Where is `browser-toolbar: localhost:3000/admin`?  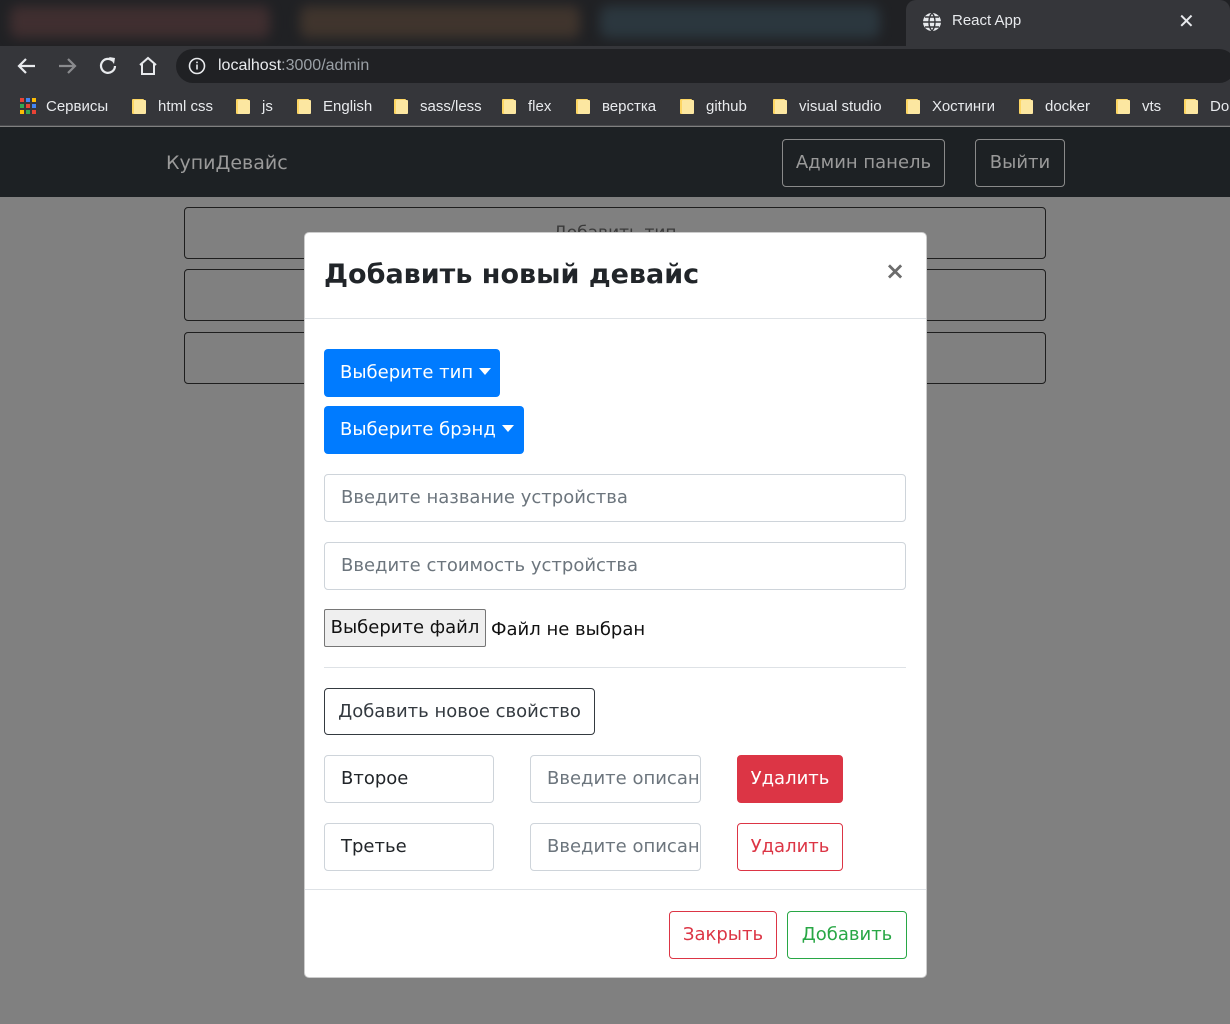 browser-toolbar: localhost:3000/admin is located at coordinates (615, 66).